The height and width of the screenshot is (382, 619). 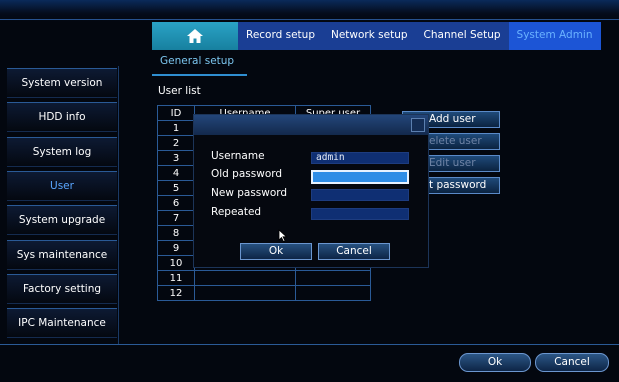 I want to click on sidebar-item-sys-maintenance: Sys maintenance, so click(x=62, y=255).